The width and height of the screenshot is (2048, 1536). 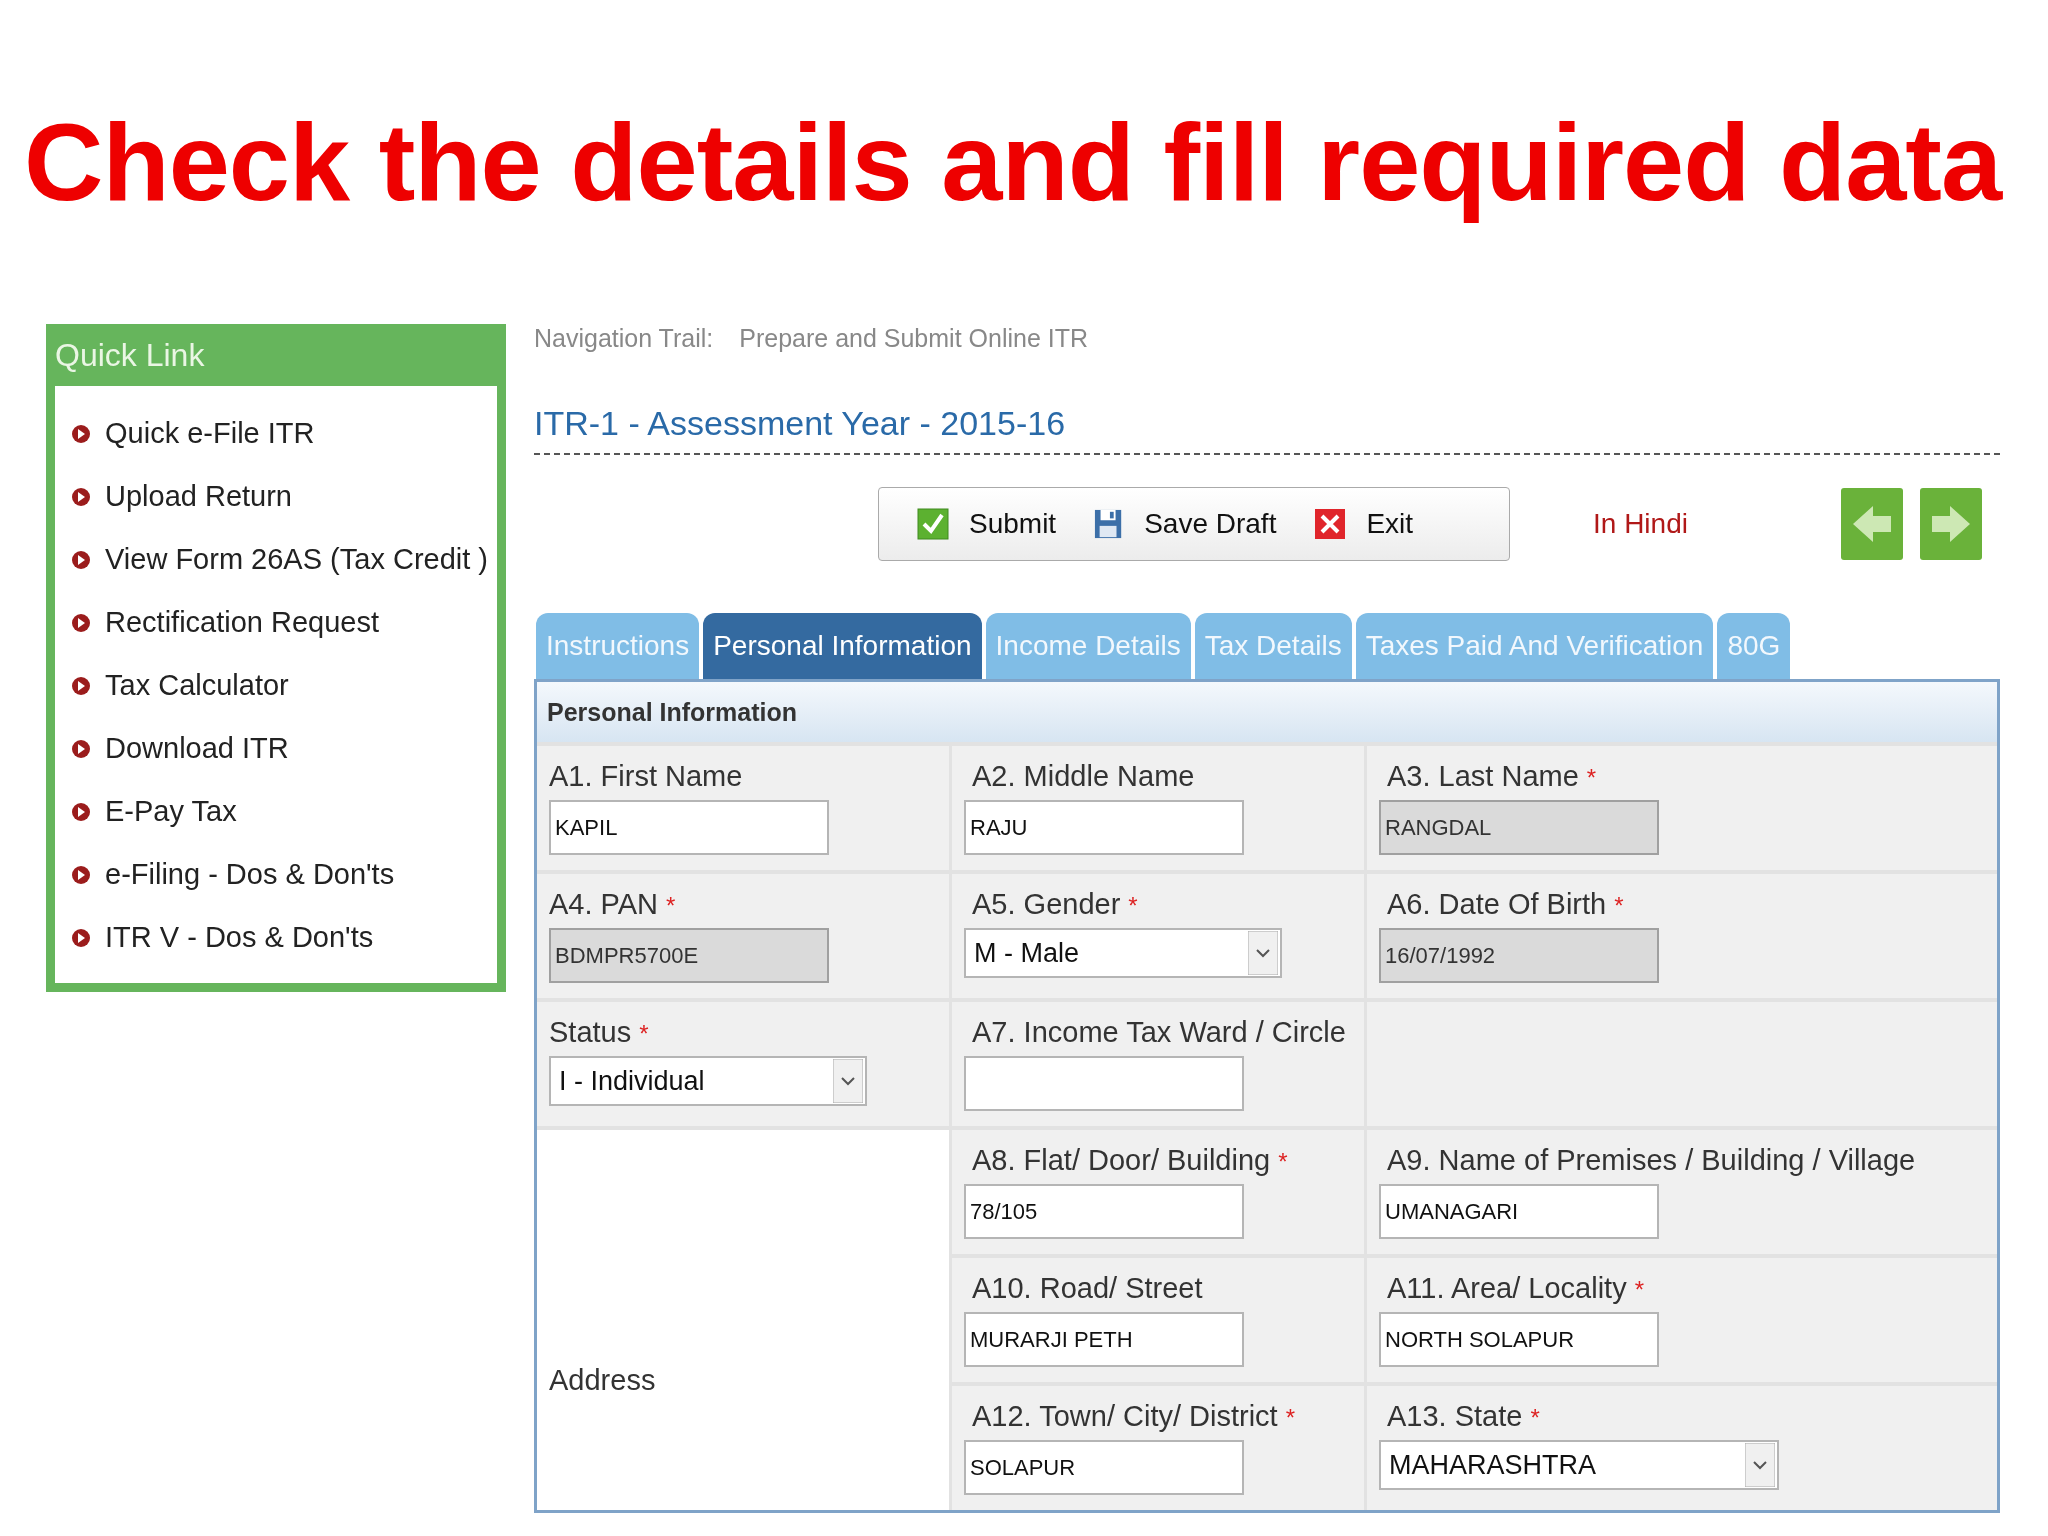 I want to click on field-label: A9. Name of Premises / Building / Village, so click(x=1651, y=1161).